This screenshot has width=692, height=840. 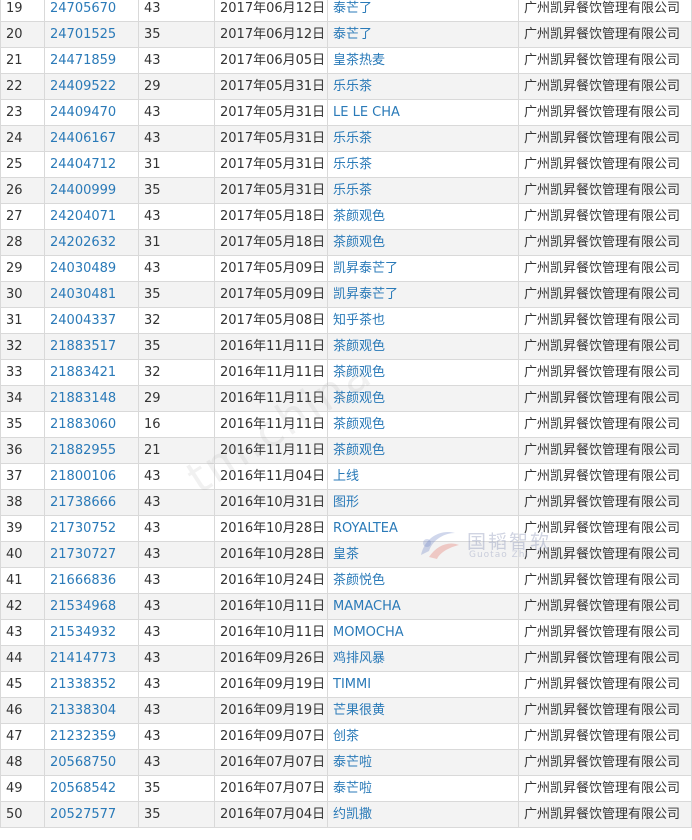 I want to click on trademark-name-link: LE LE CHA, so click(x=366, y=112).